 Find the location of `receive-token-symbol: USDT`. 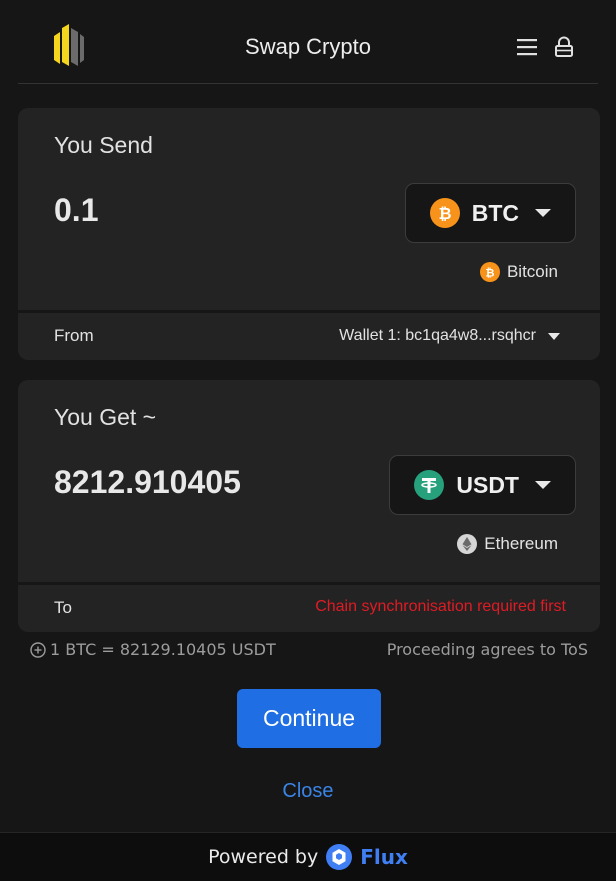

receive-token-symbol: USDT is located at coordinates (487, 484).